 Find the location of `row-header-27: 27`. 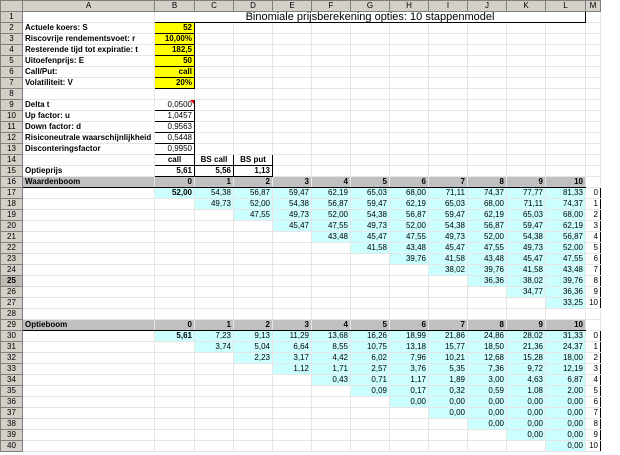

row-header-27: 27 is located at coordinates (11, 303).